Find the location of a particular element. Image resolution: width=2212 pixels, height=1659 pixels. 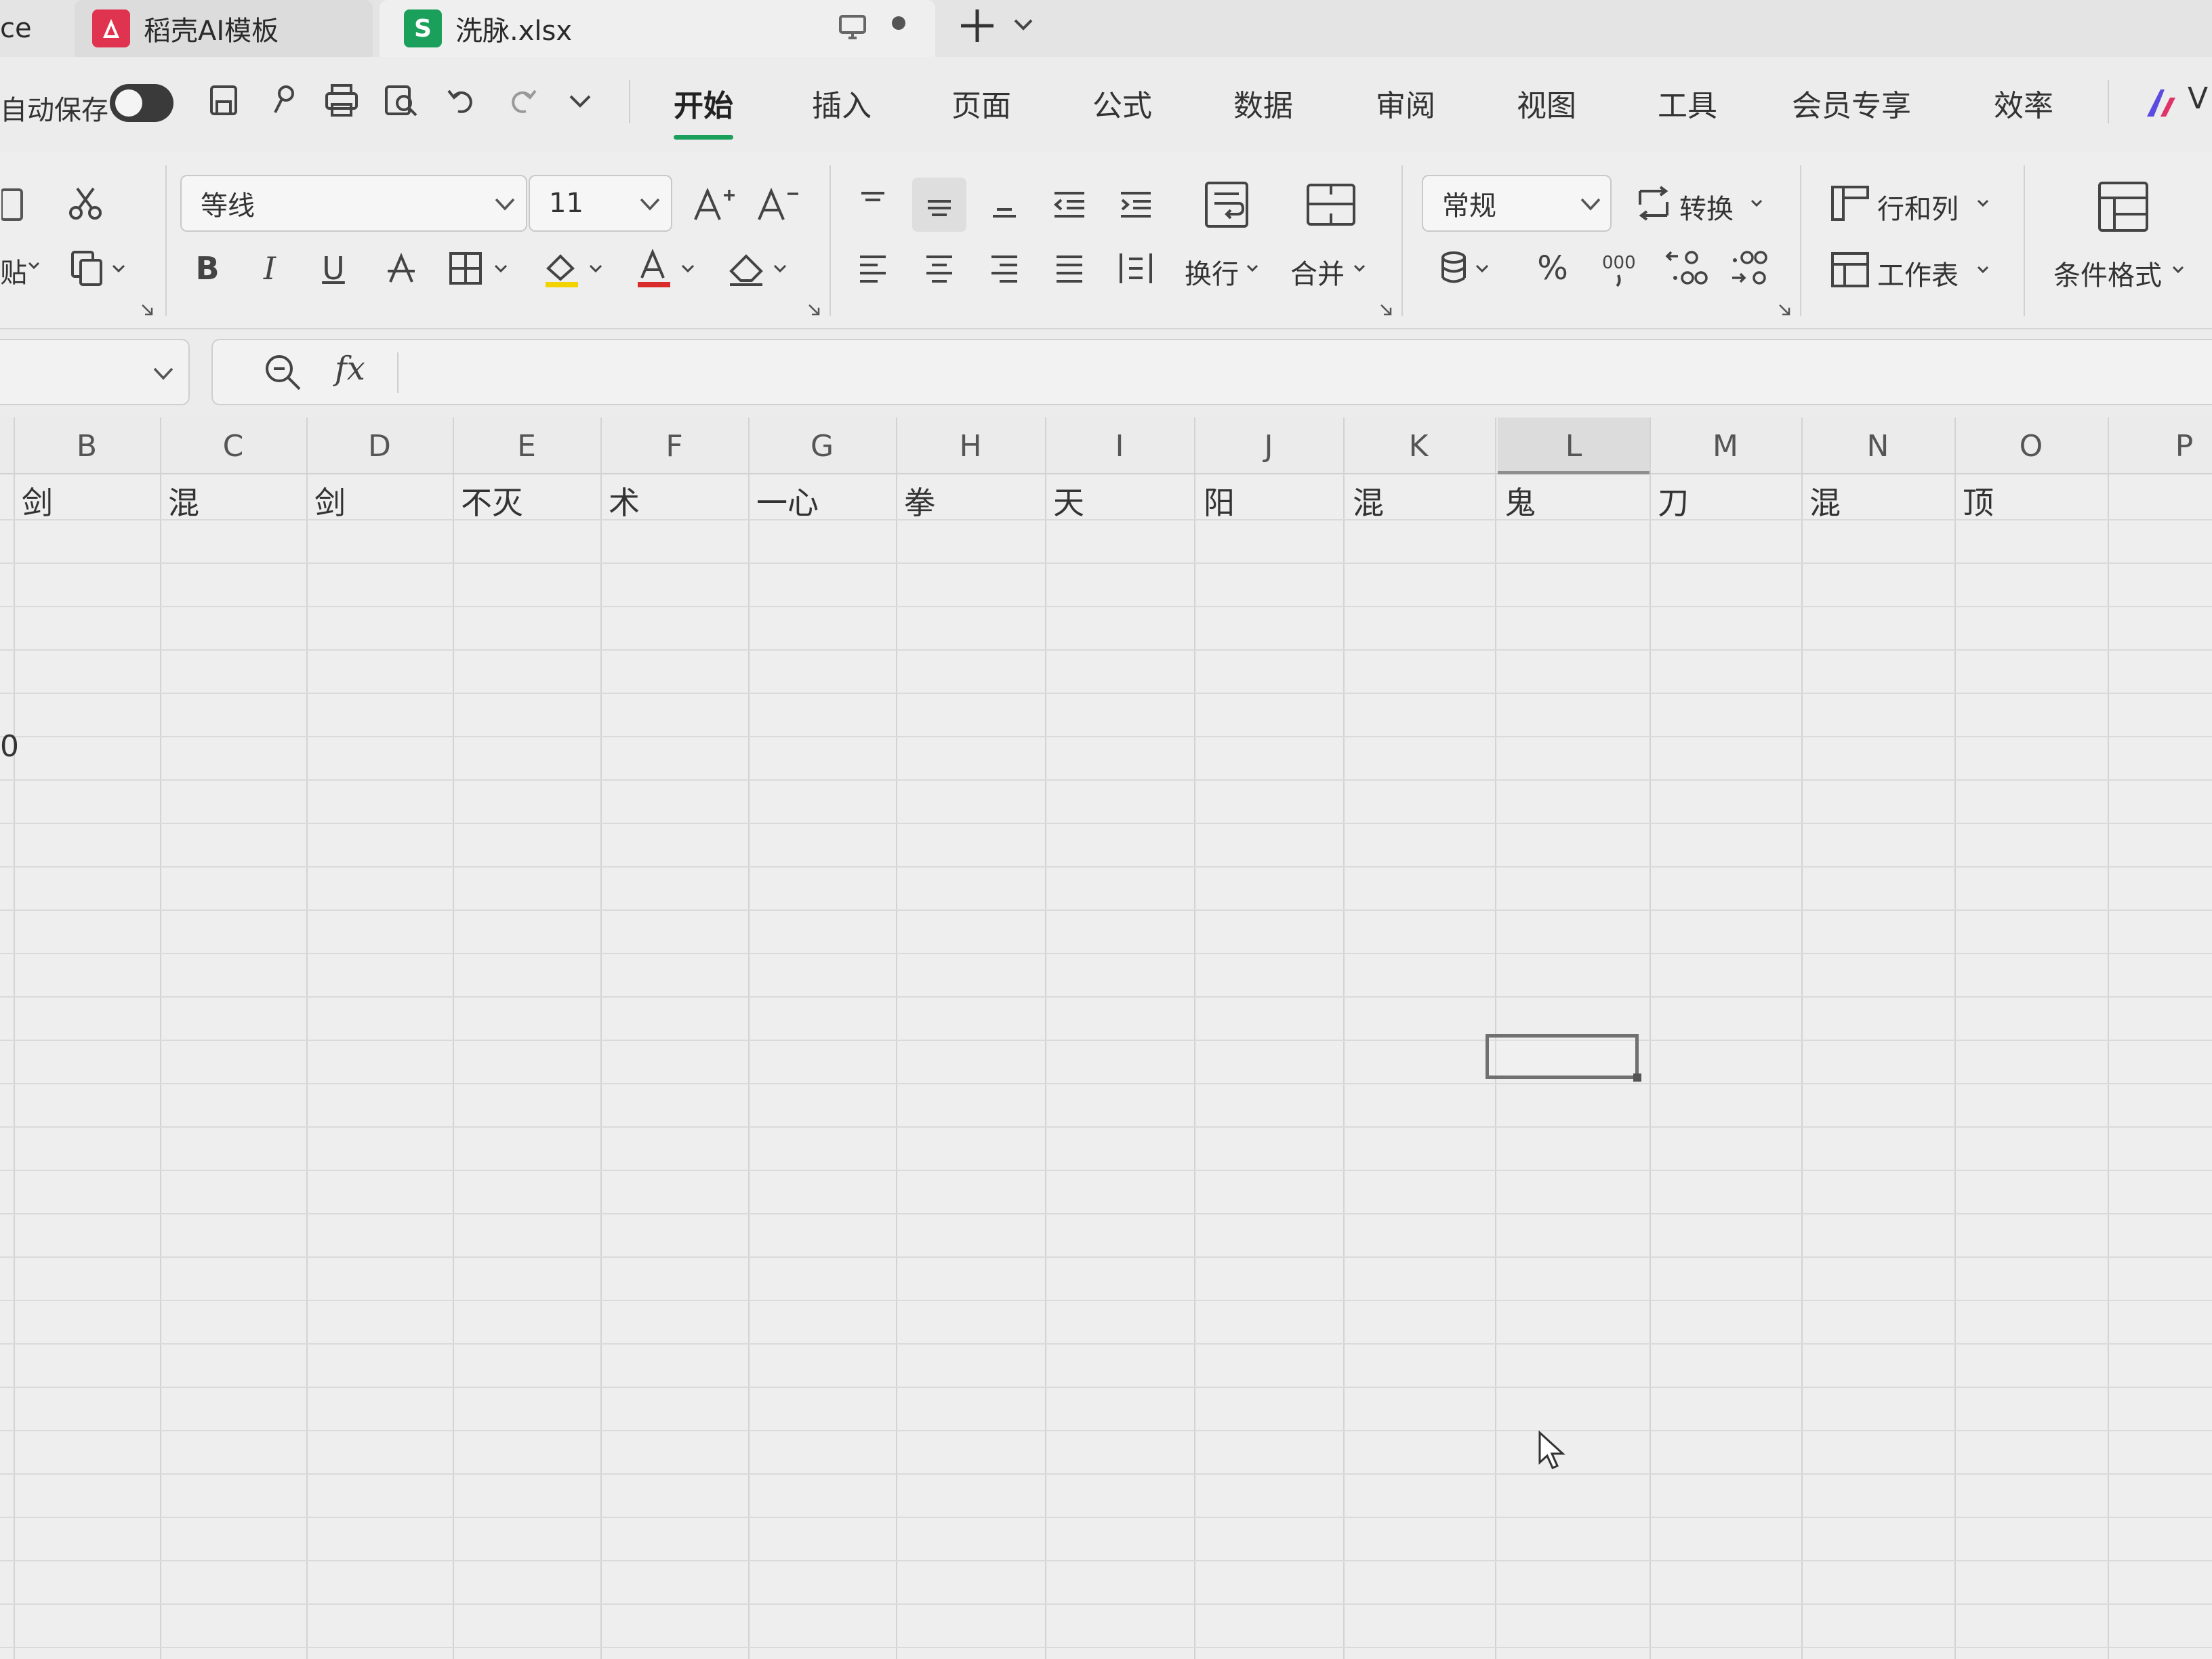

thousands-separator-icon: 000 is located at coordinates (1621, 268).